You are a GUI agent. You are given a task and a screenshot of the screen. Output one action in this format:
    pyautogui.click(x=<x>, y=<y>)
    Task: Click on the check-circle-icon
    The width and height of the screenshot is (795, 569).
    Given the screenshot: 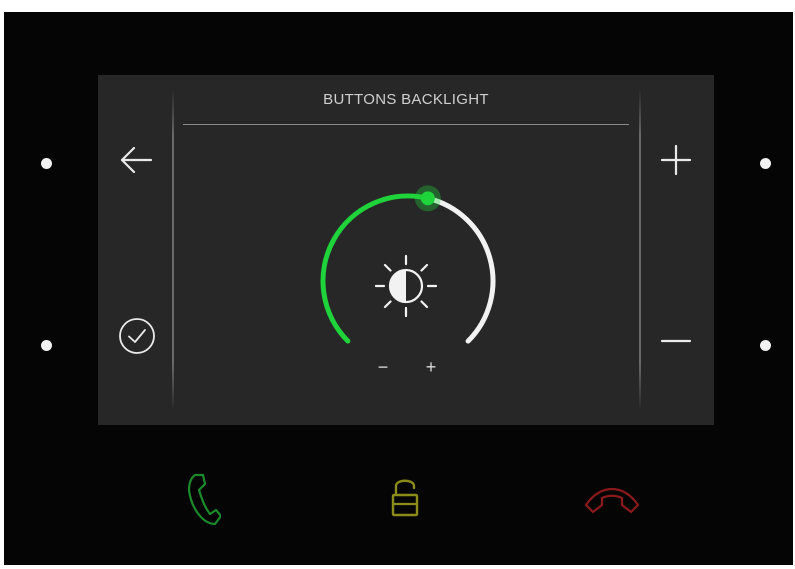 What is the action you would take?
    pyautogui.click(x=137, y=336)
    